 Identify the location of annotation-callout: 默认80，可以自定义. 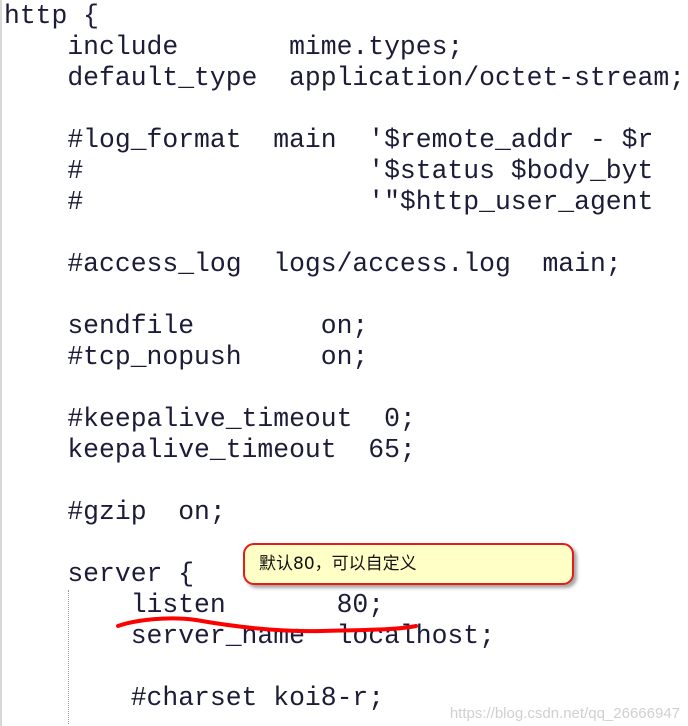
(408, 564).